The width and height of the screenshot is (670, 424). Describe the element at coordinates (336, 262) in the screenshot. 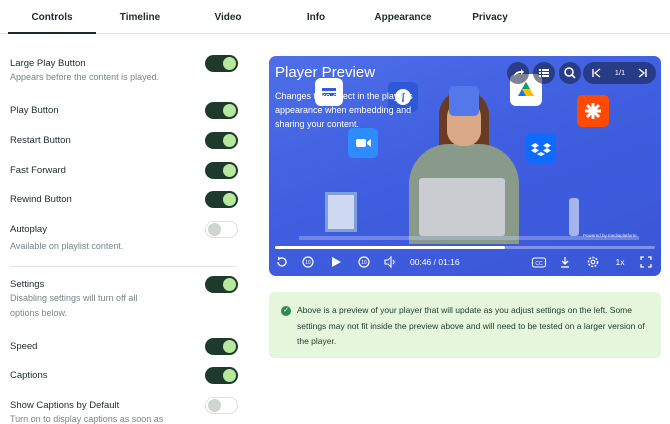

I see `play-icon` at that location.